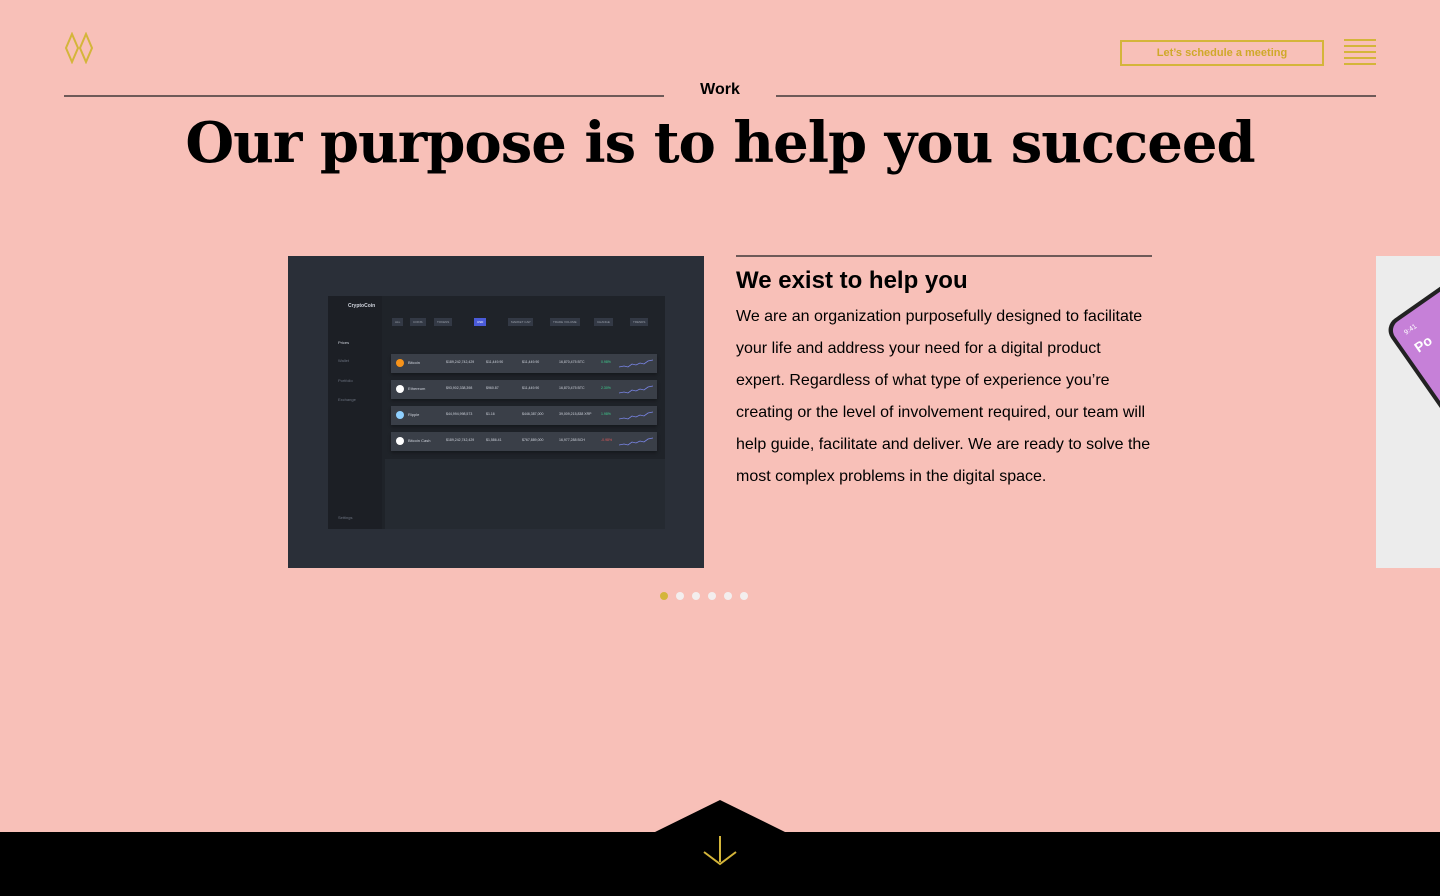 This screenshot has height=896, width=1440. What do you see at coordinates (344, 342) in the screenshot?
I see `mockup-nav-item: Prices` at bounding box center [344, 342].